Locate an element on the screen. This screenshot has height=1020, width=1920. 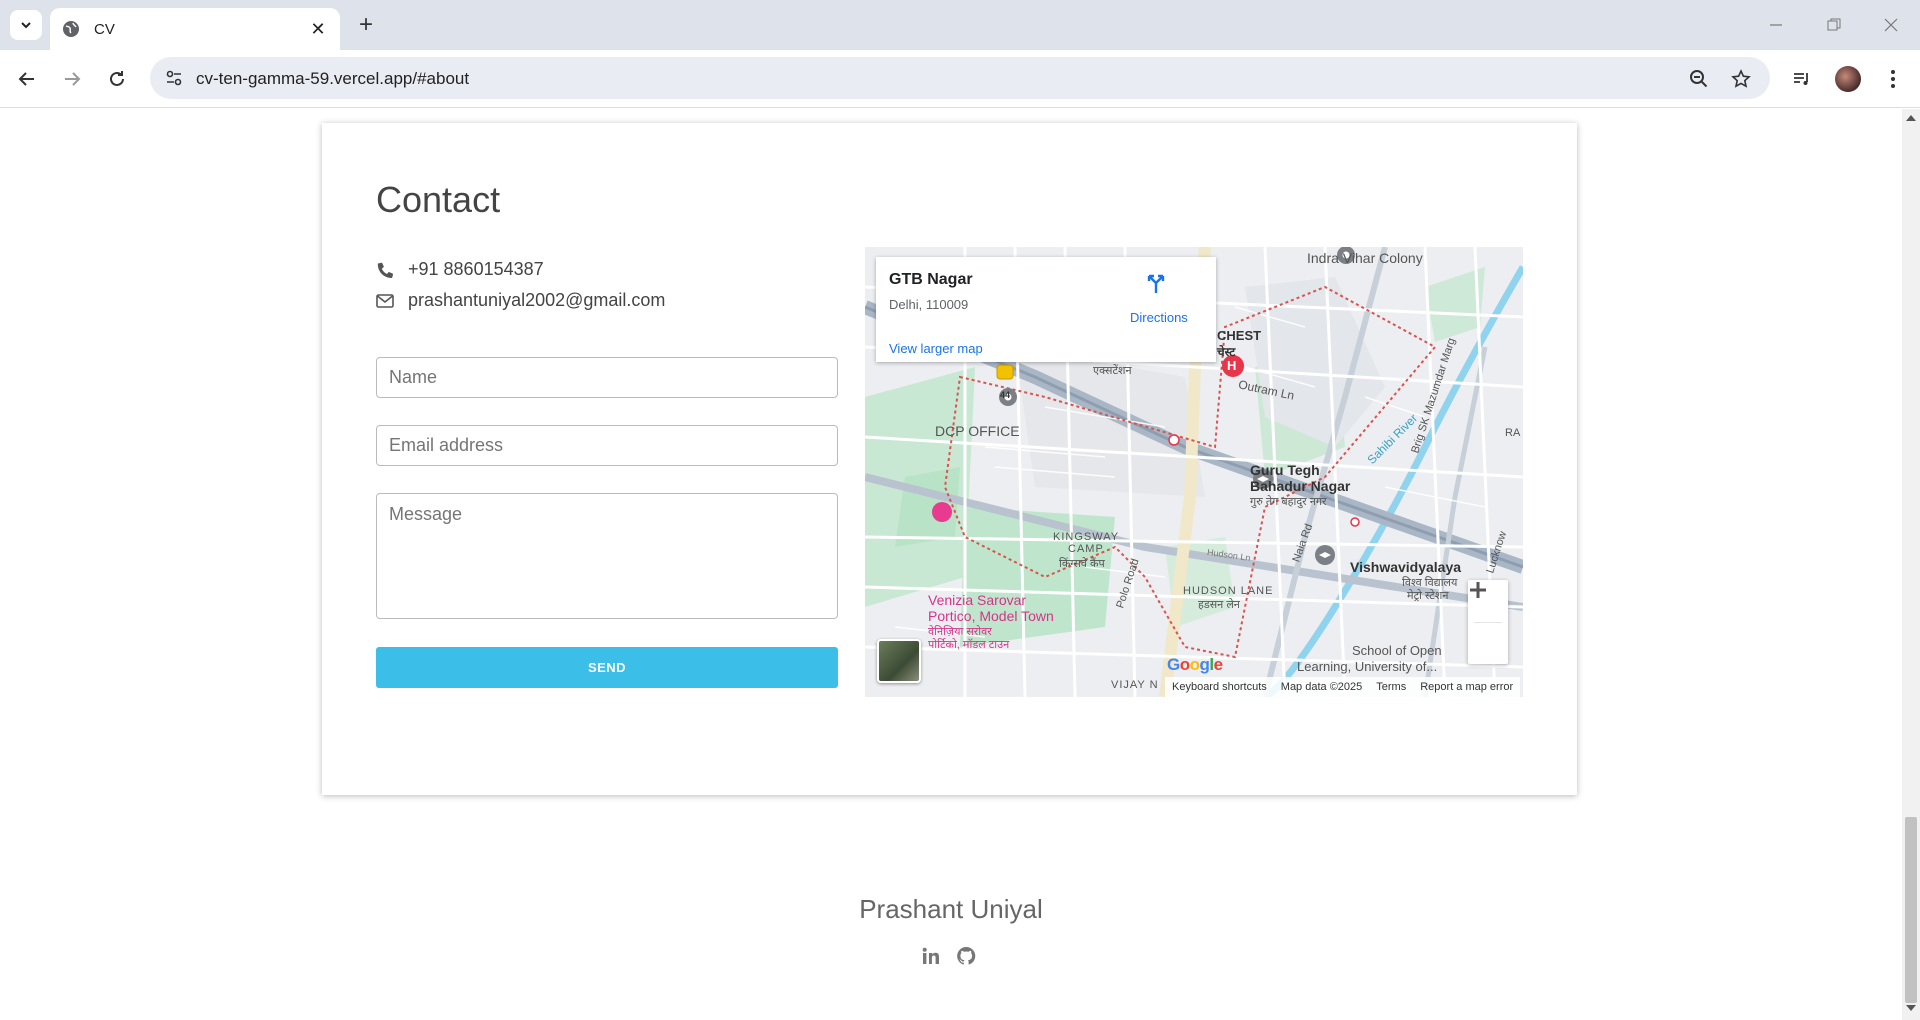
terms-link: Terms is located at coordinates (1391, 687).